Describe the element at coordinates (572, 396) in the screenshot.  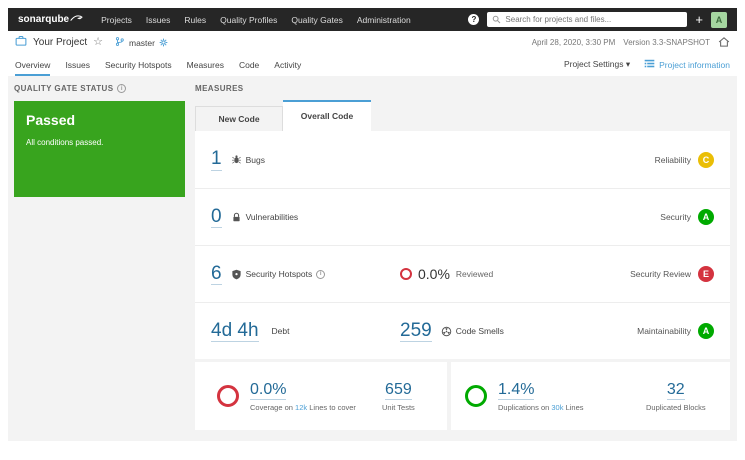
I see `duplications-group: 1.4% Duplications on 30k Lines` at that location.